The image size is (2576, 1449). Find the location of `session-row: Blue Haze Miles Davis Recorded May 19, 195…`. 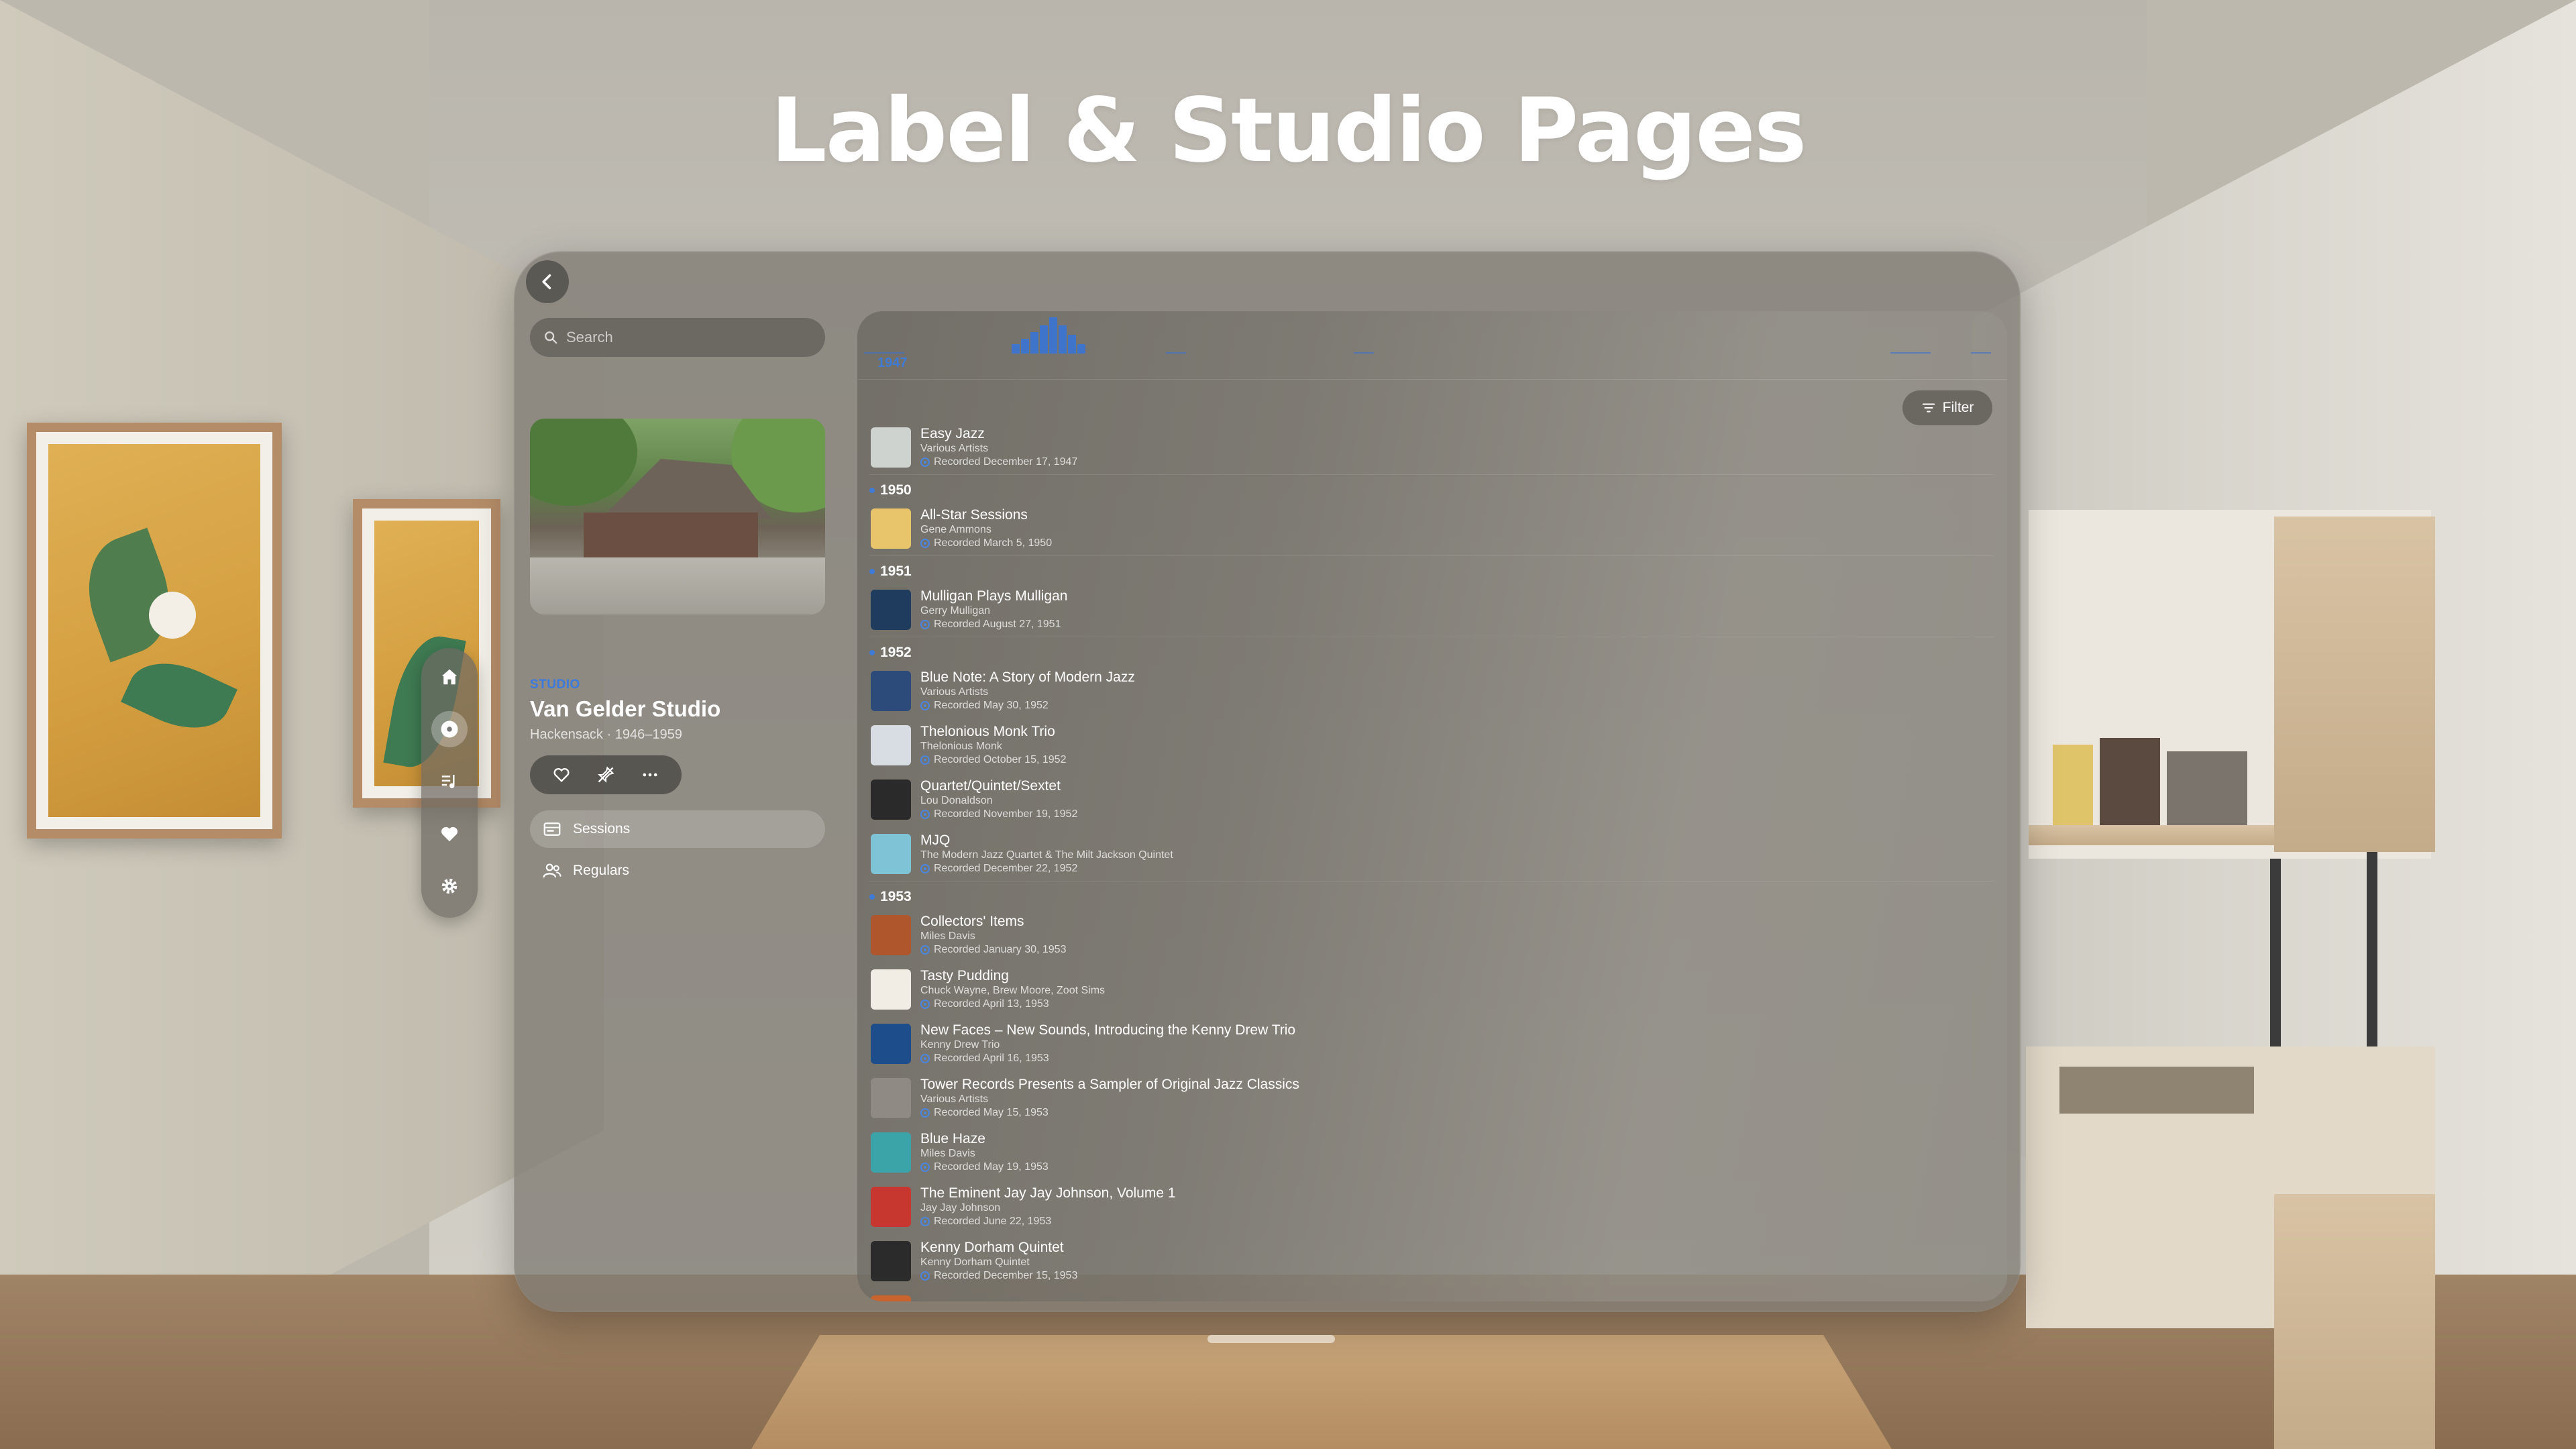

session-row: Blue Haze Miles Davis Recorded May 19, 195… is located at coordinates (1431, 1152).